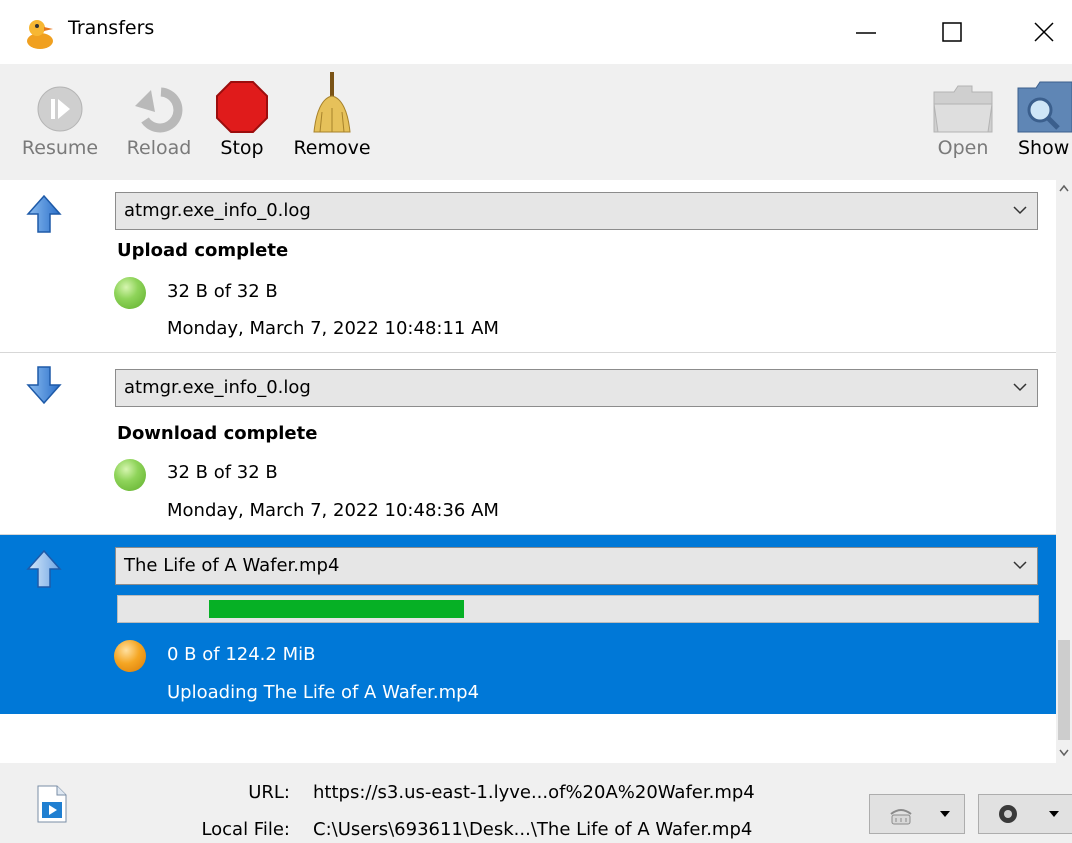 This screenshot has height=843, width=1072. I want to click on transfer-time: Monday, March 7, 2022 10:48:36 AM, so click(333, 510).